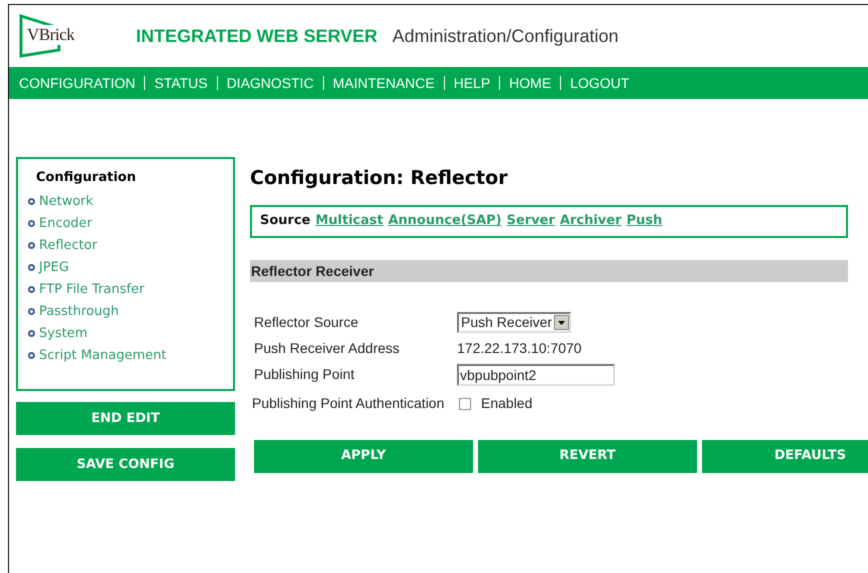 This screenshot has width=868, height=573. I want to click on field-value: 172.22.173.10:7070, so click(519, 348).